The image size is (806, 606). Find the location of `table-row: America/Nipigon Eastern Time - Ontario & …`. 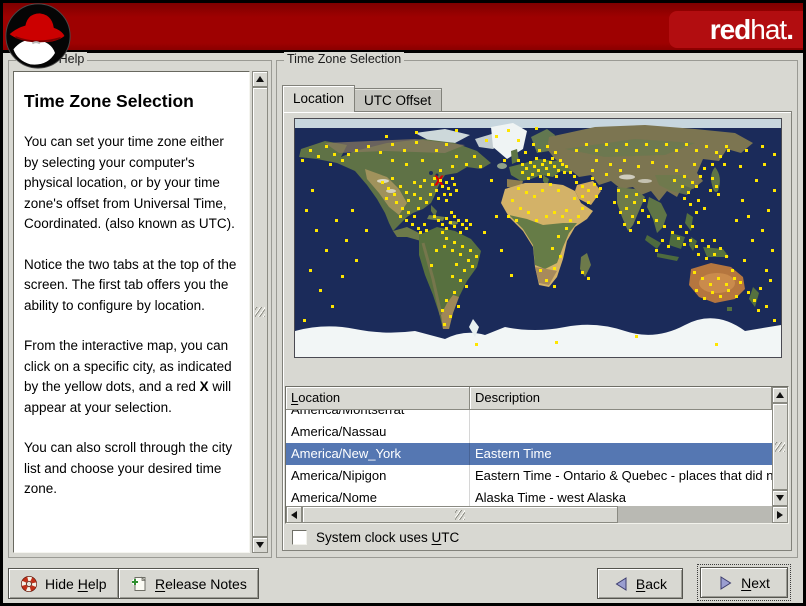

table-row: America/Nipigon Eastern Time - Ontario & … is located at coordinates (529, 476).